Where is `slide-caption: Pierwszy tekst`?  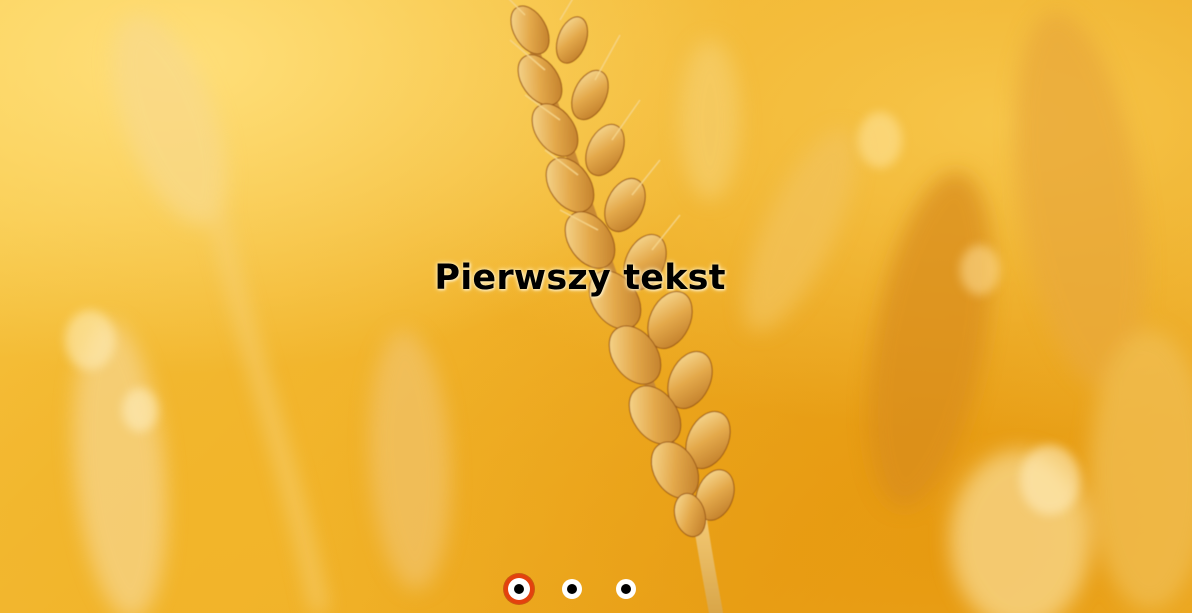
slide-caption: Pierwszy tekst is located at coordinates (580, 278).